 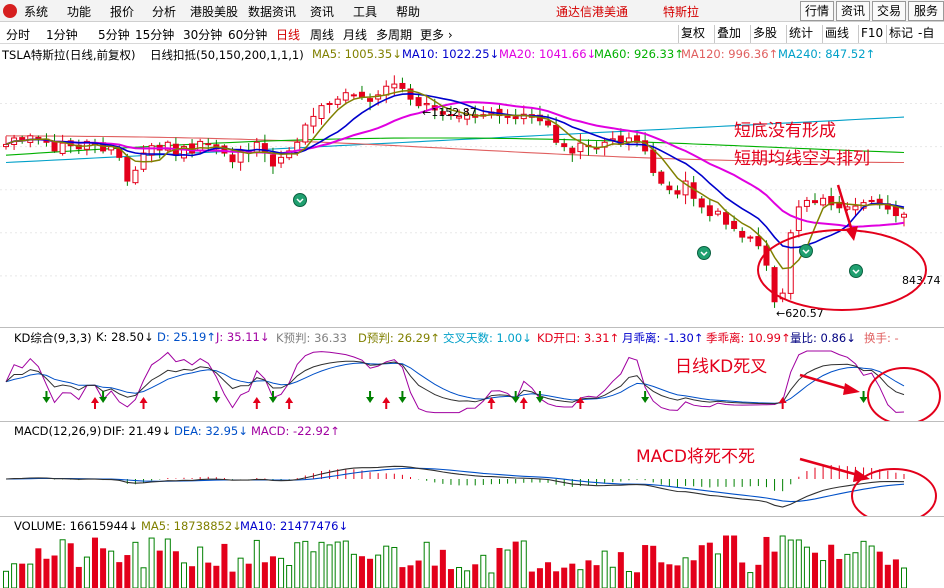 I want to click on tab-f10: F10, so click(x=871, y=34).